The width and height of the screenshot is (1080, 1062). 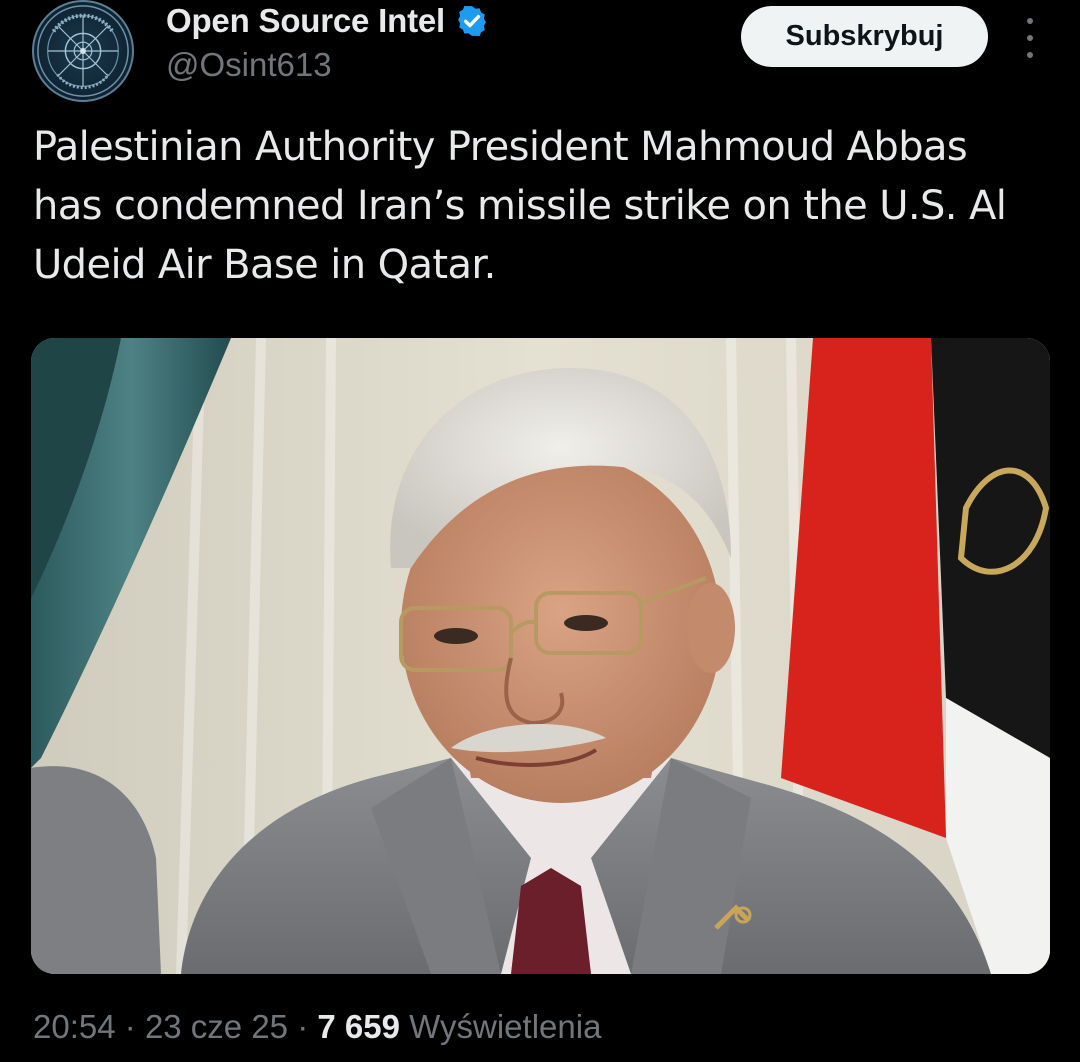 What do you see at coordinates (472, 21) in the screenshot?
I see `verified-badge-icon` at bounding box center [472, 21].